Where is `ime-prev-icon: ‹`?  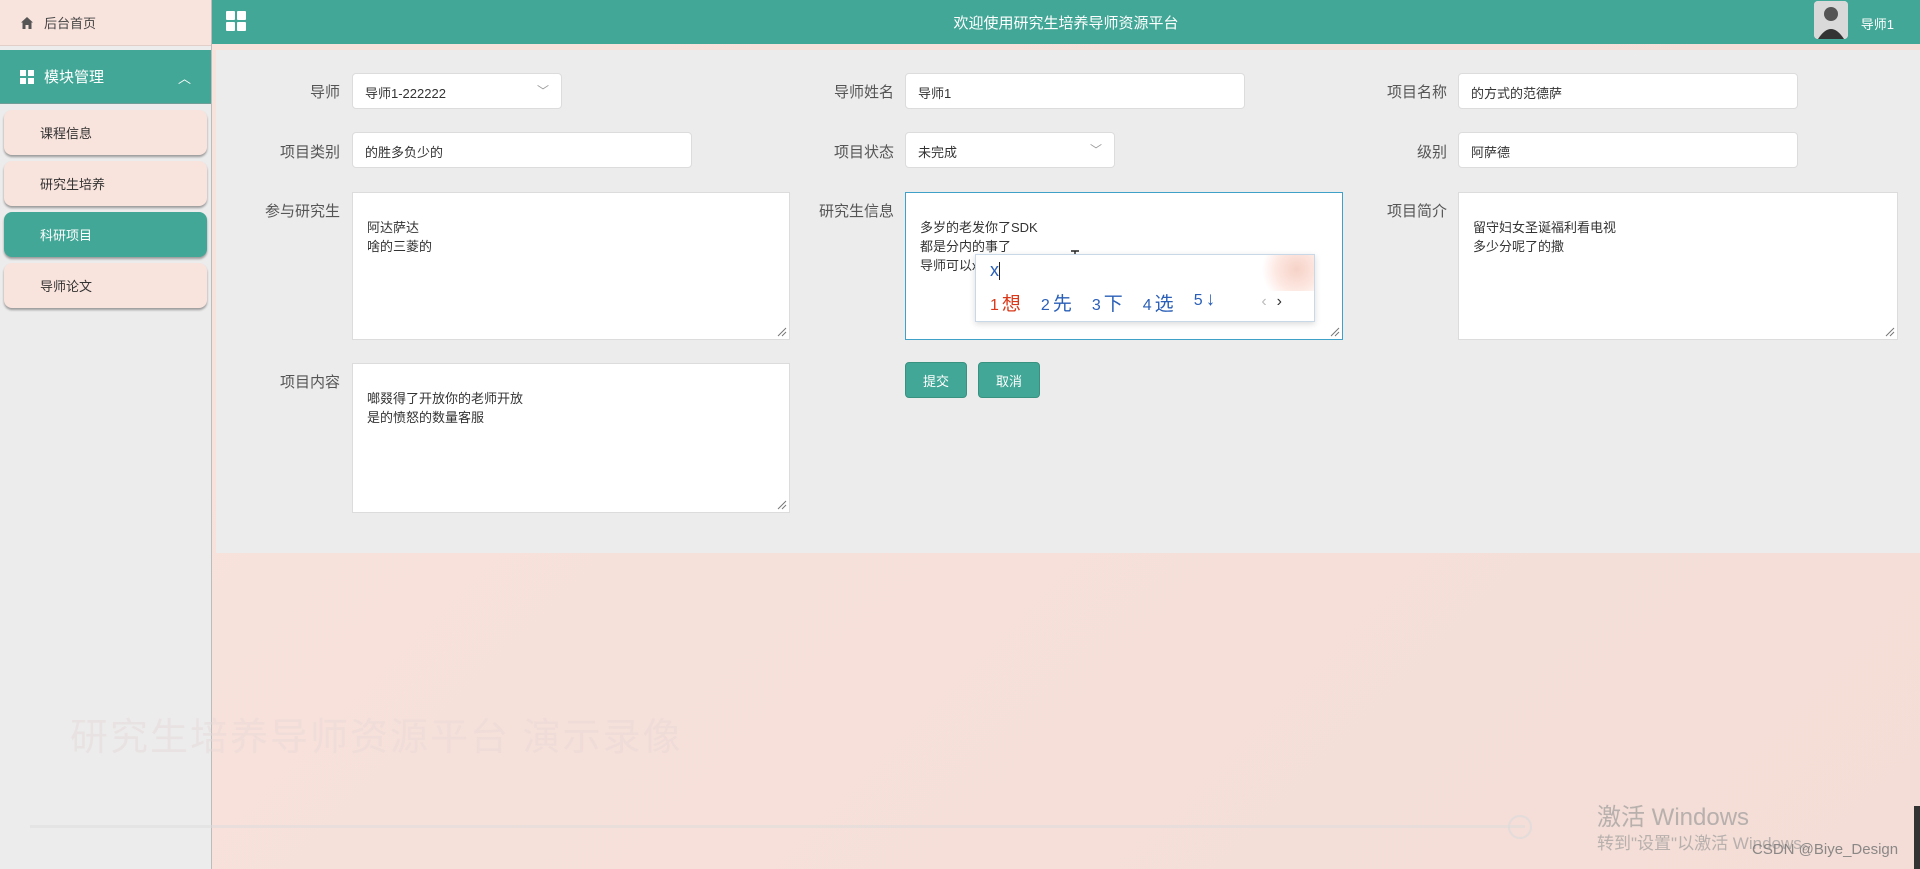
ime-prev-icon: ‹ is located at coordinates (1263, 301).